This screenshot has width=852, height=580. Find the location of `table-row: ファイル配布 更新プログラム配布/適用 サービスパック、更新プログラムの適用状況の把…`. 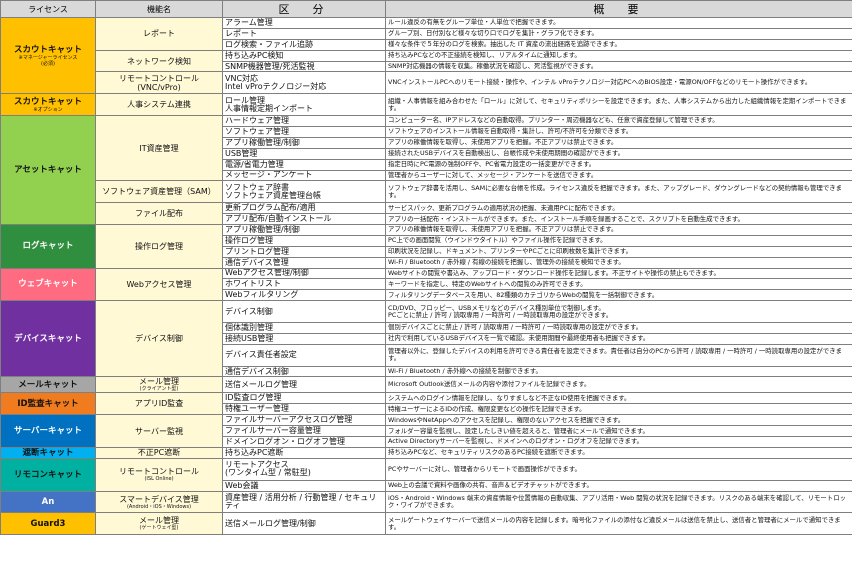

table-row: ファイル配布 更新プログラム配布/適用 サービスパック、更新プログラムの適用状況の把… is located at coordinates (426, 213).